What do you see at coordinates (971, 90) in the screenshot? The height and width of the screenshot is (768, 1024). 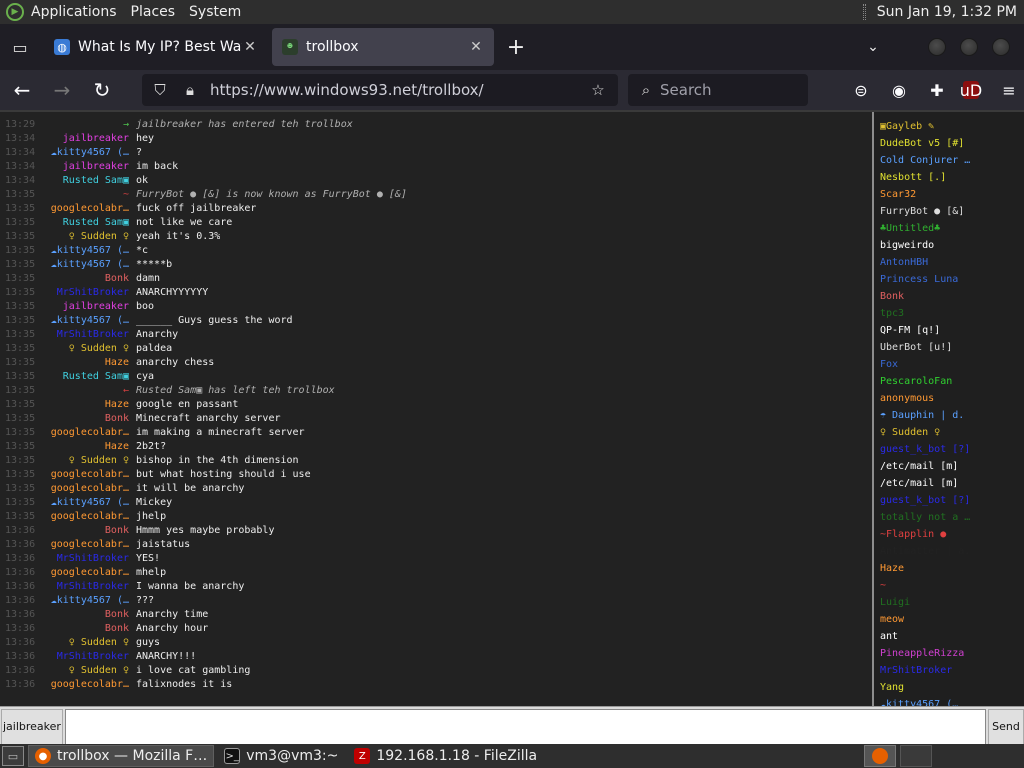 I see `ublock-origin-icon: uD` at bounding box center [971, 90].